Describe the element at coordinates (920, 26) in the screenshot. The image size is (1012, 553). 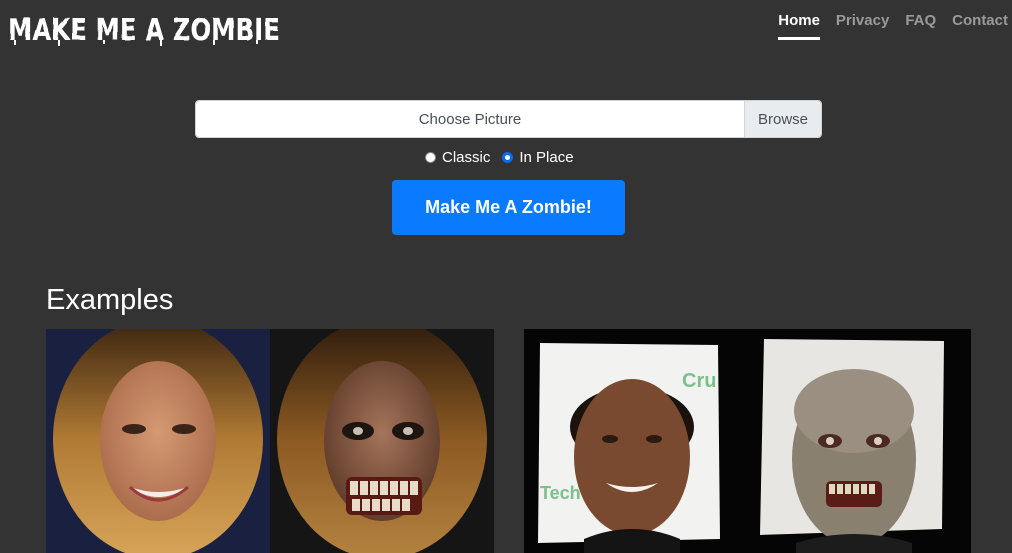
I see `nav-faq: FAQ` at that location.